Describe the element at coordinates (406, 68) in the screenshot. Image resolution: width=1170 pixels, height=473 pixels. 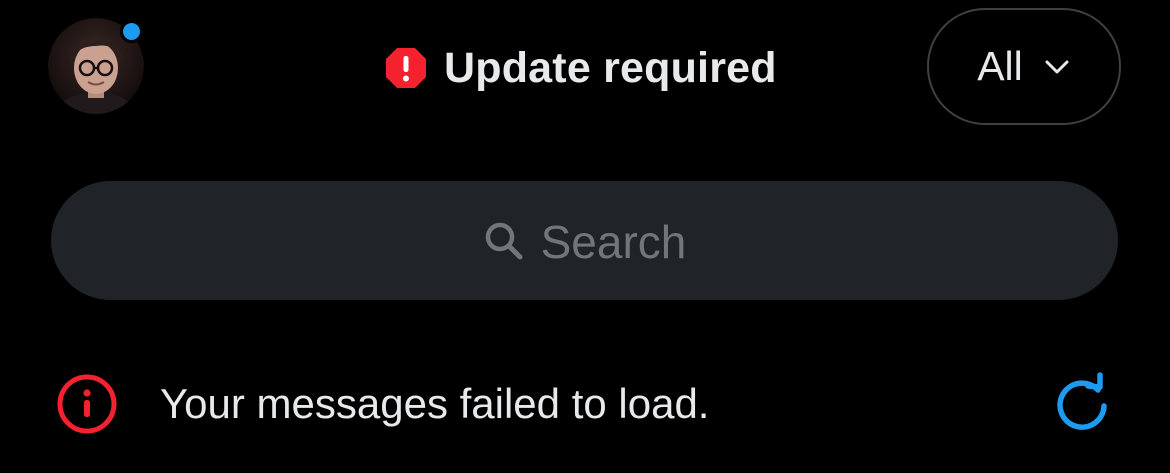
I see `octagon-exclamation-icon` at that location.